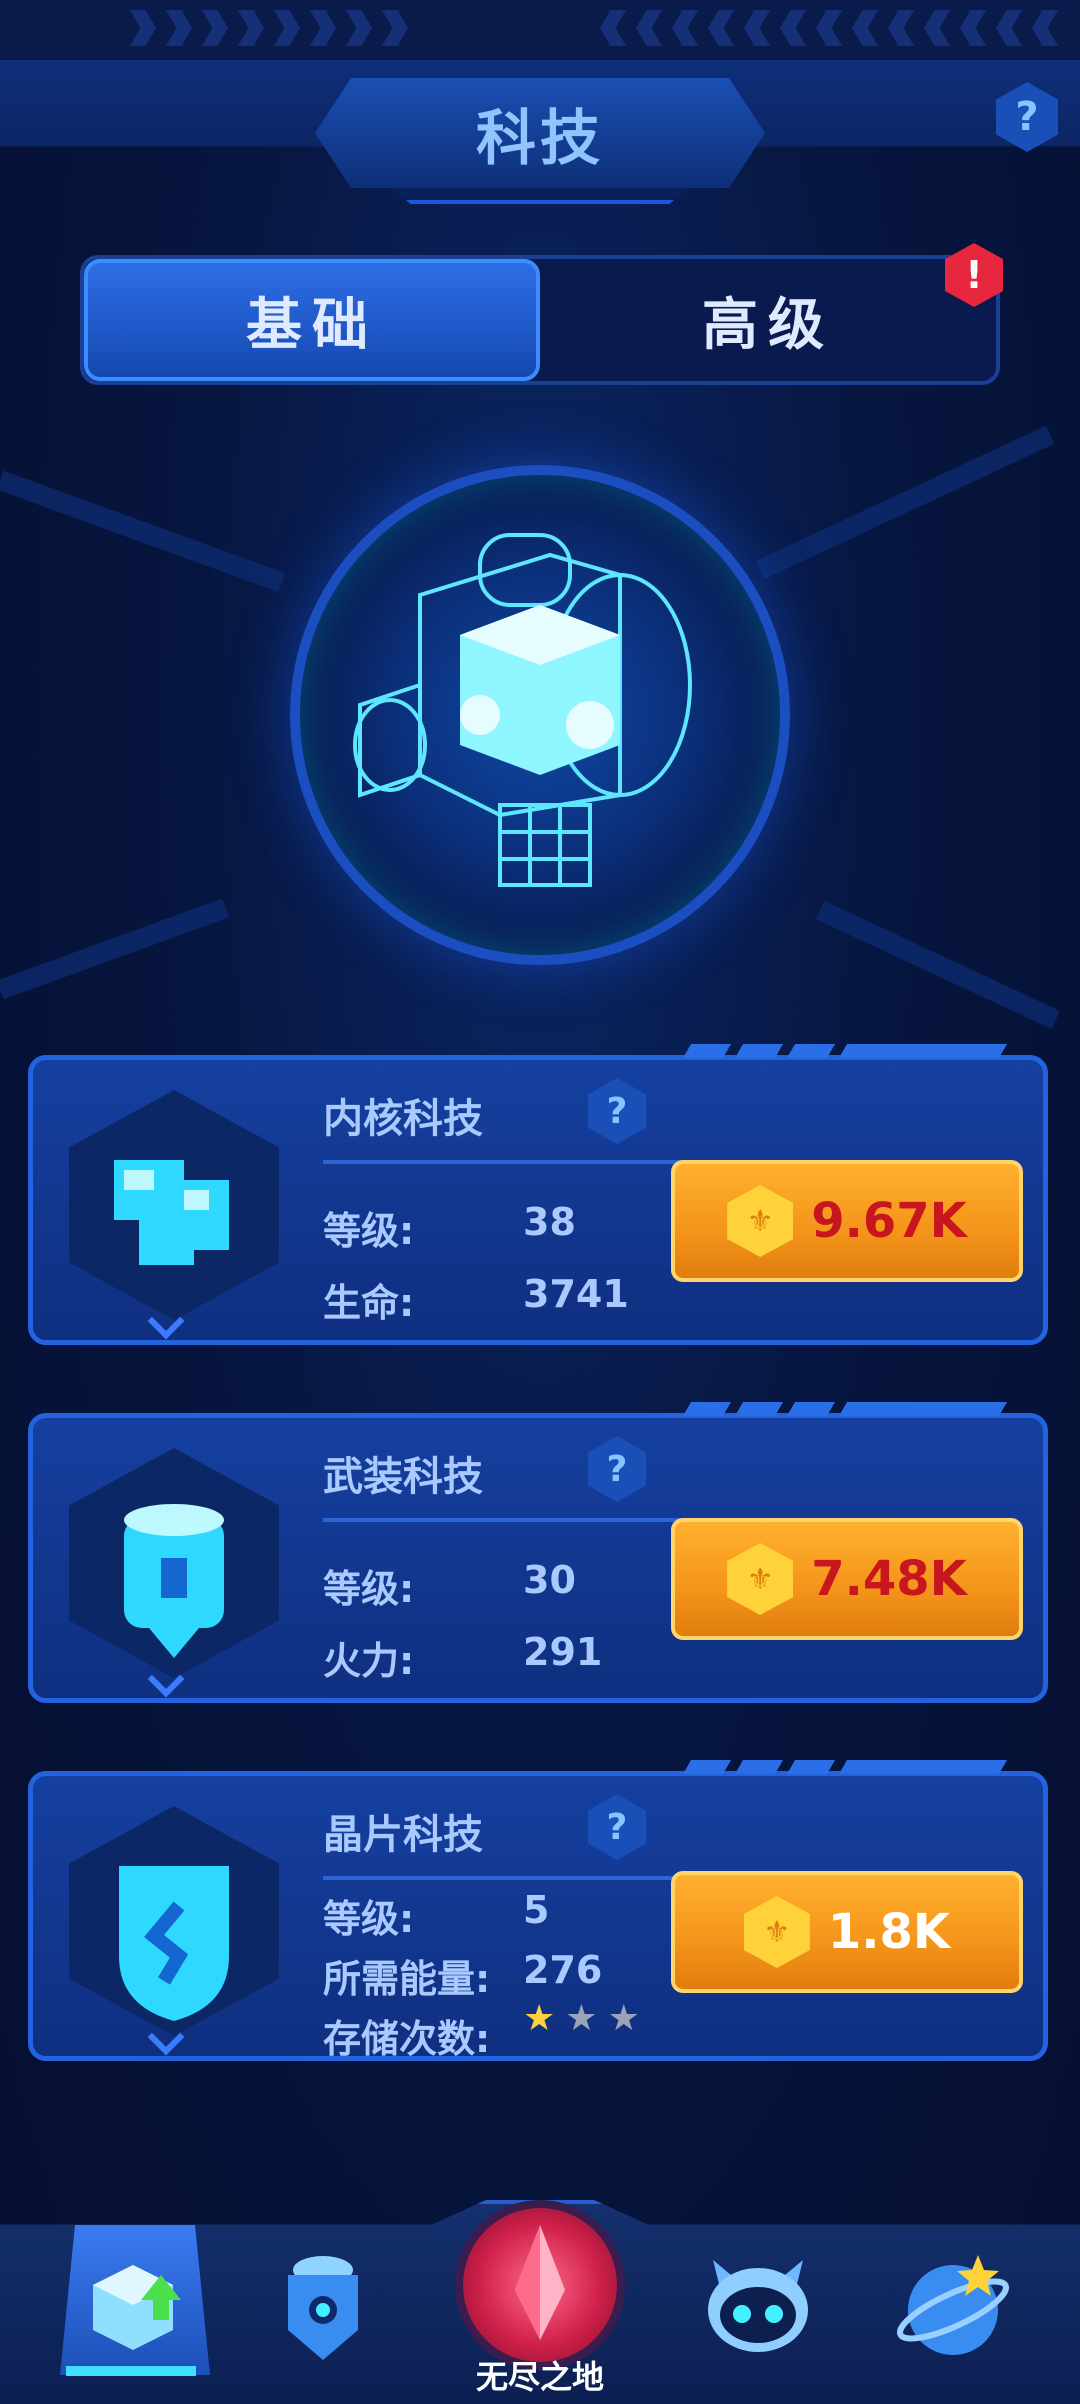 The width and height of the screenshot is (1080, 2404). I want to click on planet-icon, so click(953, 2305).